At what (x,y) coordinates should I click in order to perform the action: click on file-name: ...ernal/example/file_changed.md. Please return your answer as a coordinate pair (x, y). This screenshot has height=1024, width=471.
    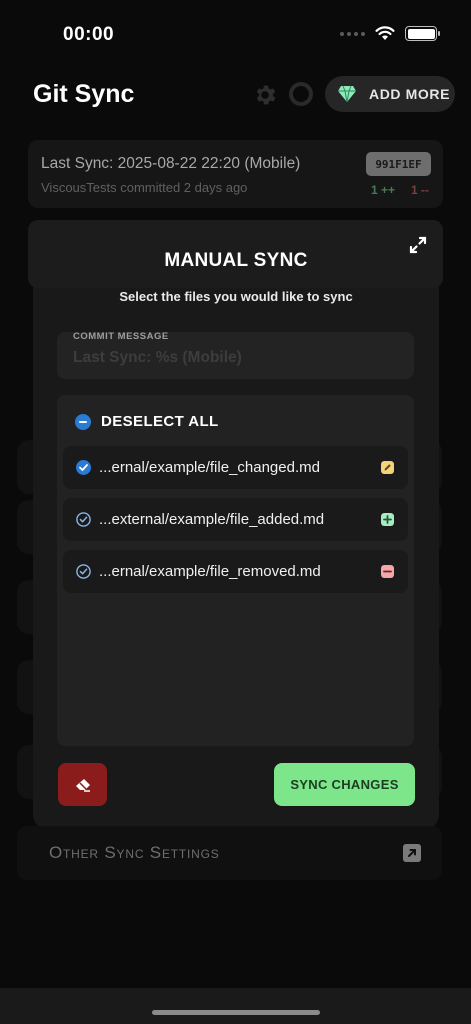
    Looking at the image, I should click on (209, 467).